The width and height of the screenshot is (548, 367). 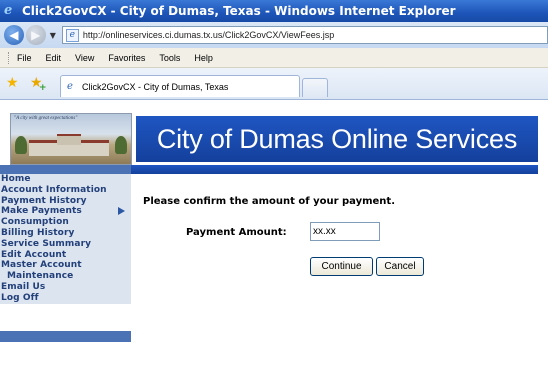 What do you see at coordinates (35, 35) in the screenshot?
I see `forward-arrow-icon: ▶` at bounding box center [35, 35].